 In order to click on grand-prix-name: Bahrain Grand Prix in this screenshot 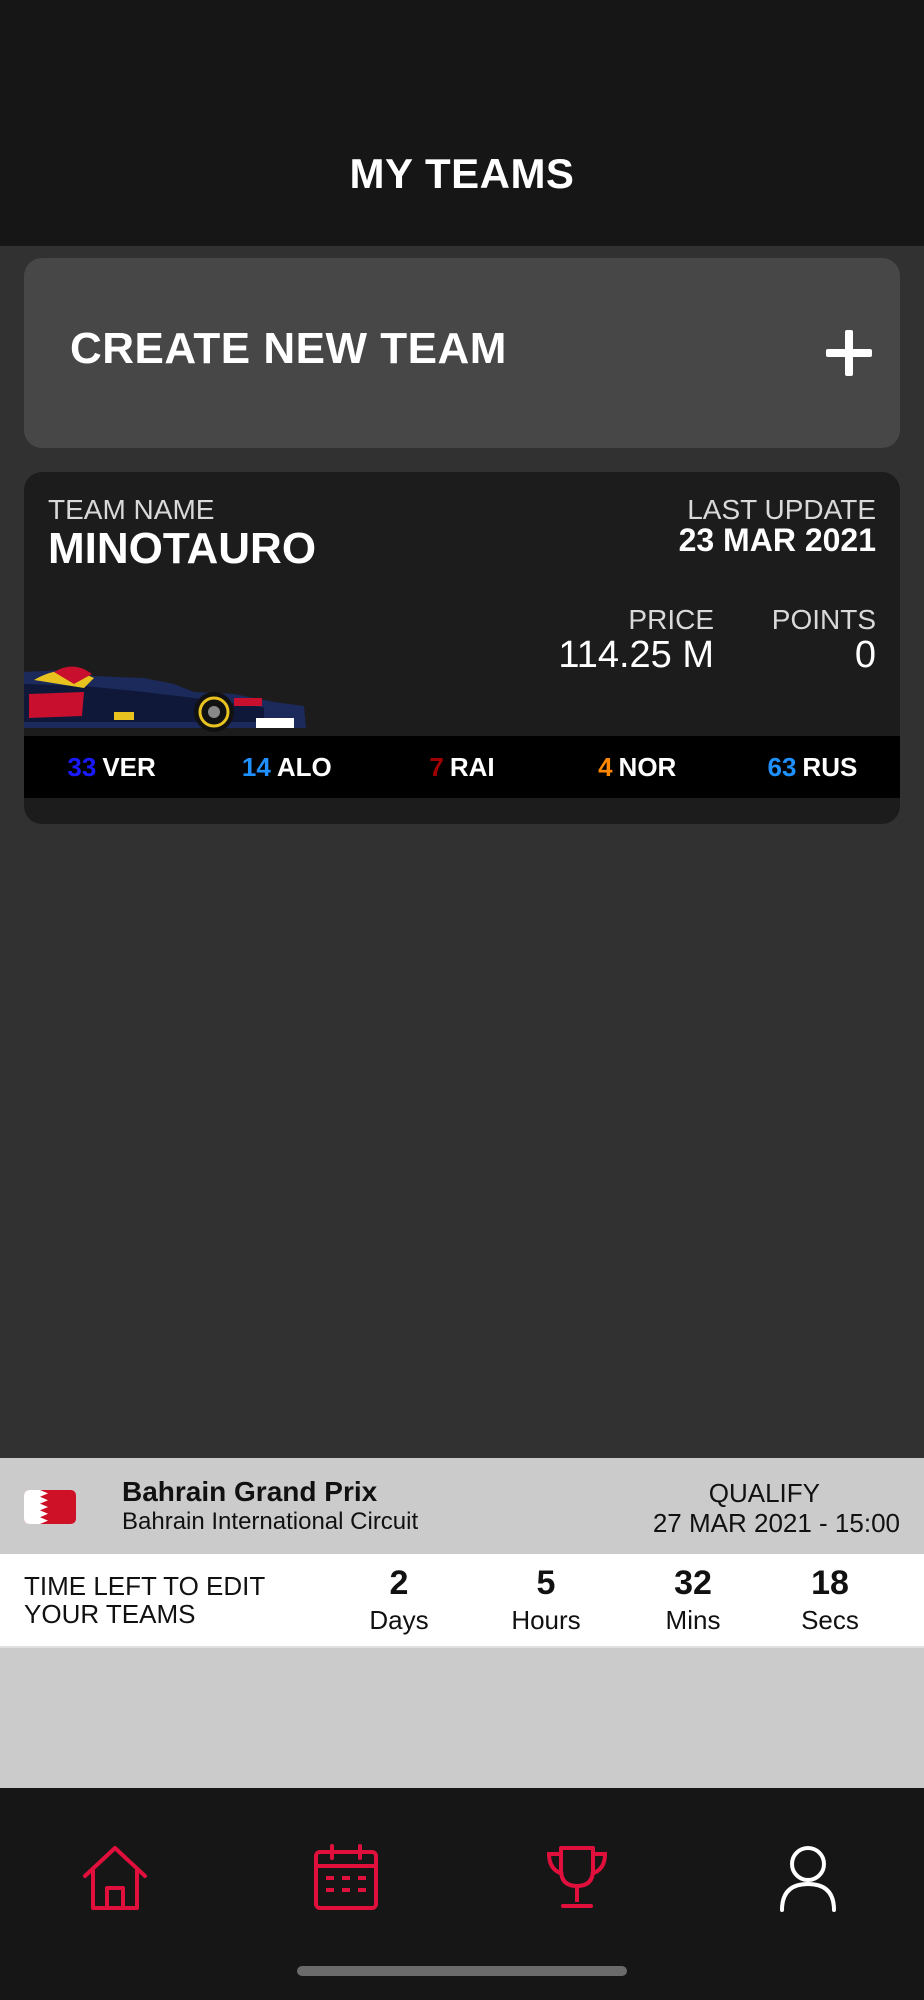, I will do `click(250, 1491)`.